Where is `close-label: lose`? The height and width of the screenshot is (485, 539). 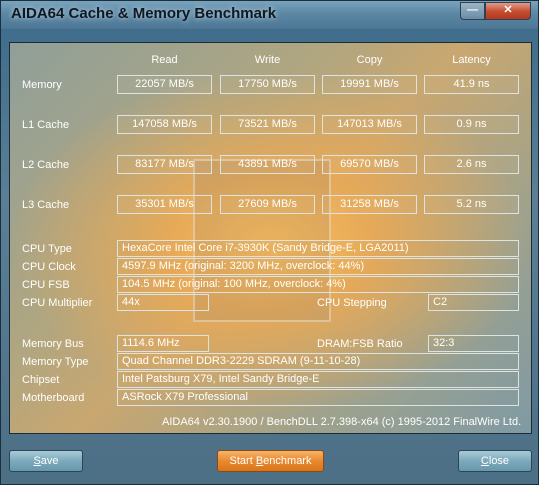
close-label: lose is located at coordinates (499, 461).